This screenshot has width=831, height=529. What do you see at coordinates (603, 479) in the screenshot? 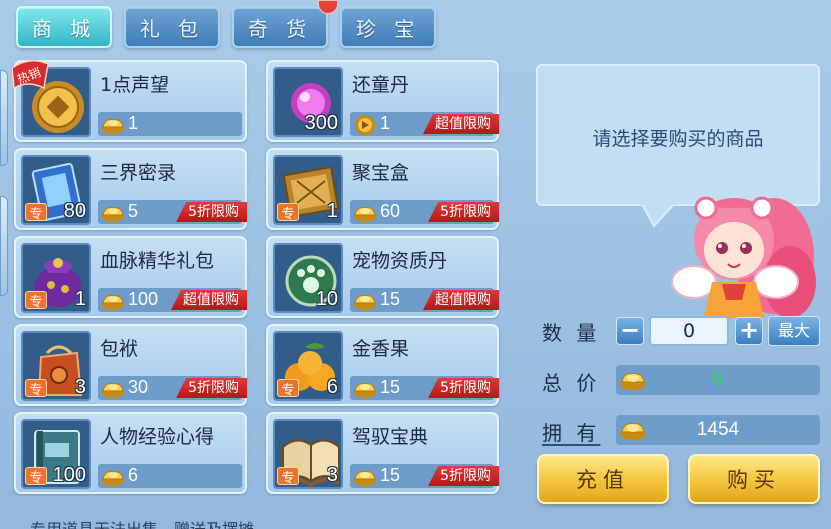
I see `recharge-button: 充值` at bounding box center [603, 479].